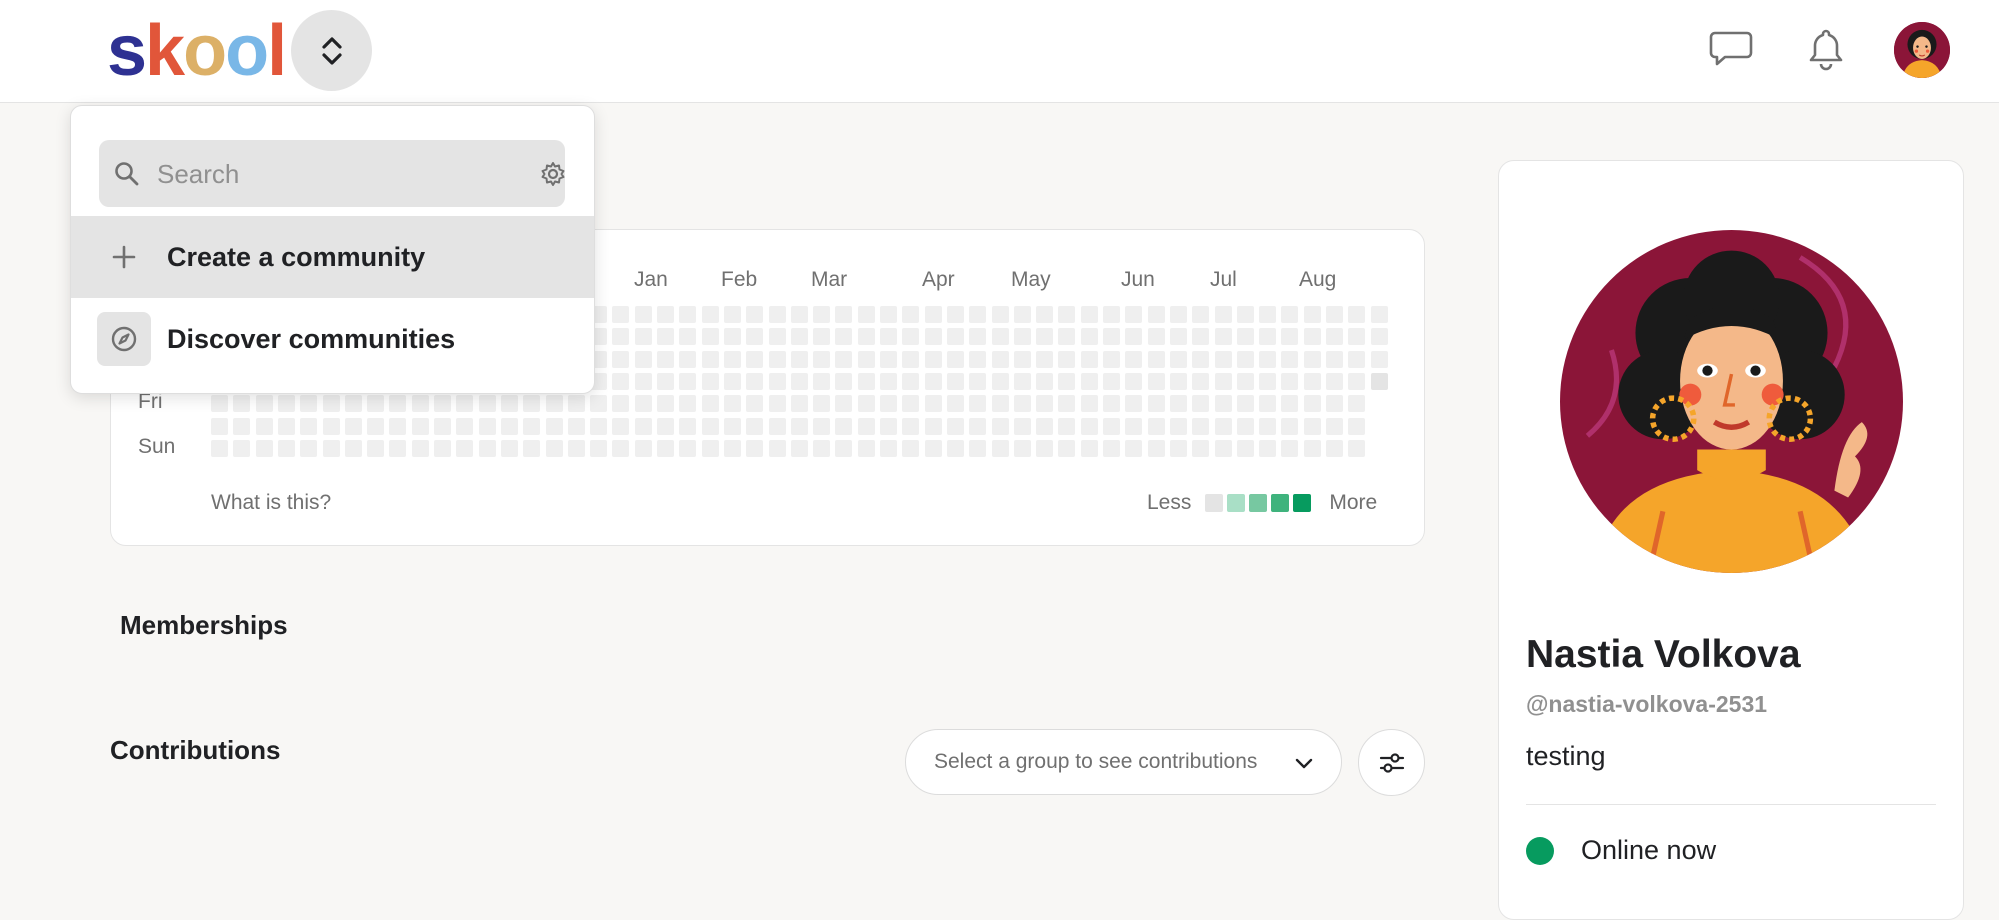 Image resolution: width=1999 pixels, height=920 pixels. I want to click on group-select-dropdown: Select a group to see contributions, so click(1123, 762).